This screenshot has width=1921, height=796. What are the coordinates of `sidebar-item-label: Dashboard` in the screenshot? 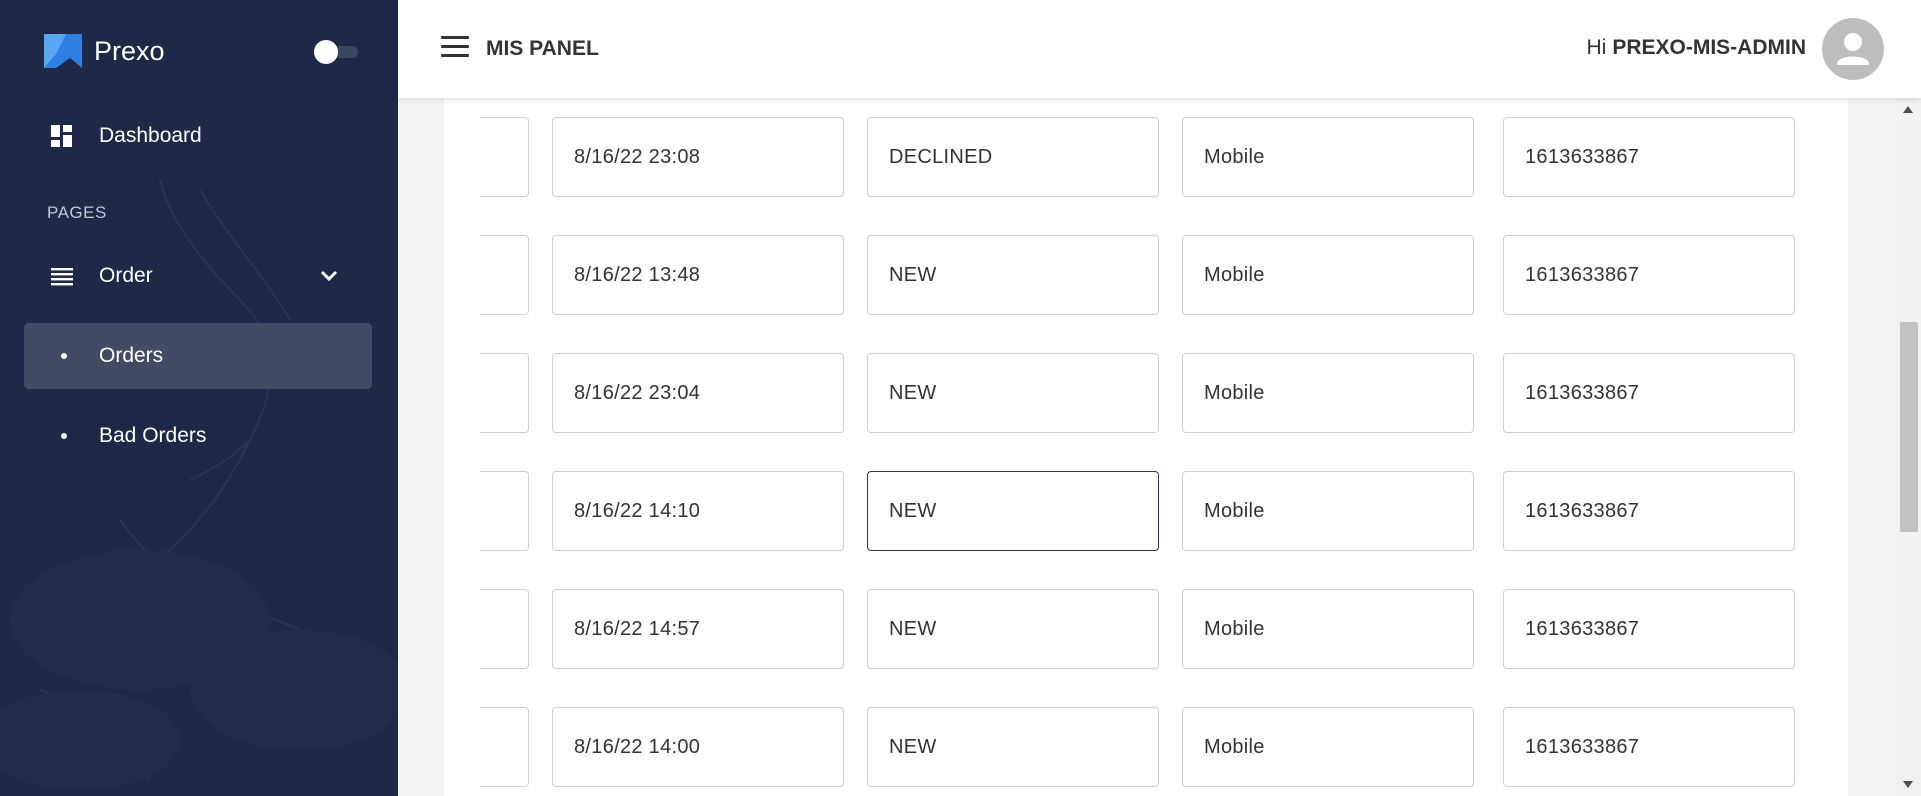 It's located at (150, 135).